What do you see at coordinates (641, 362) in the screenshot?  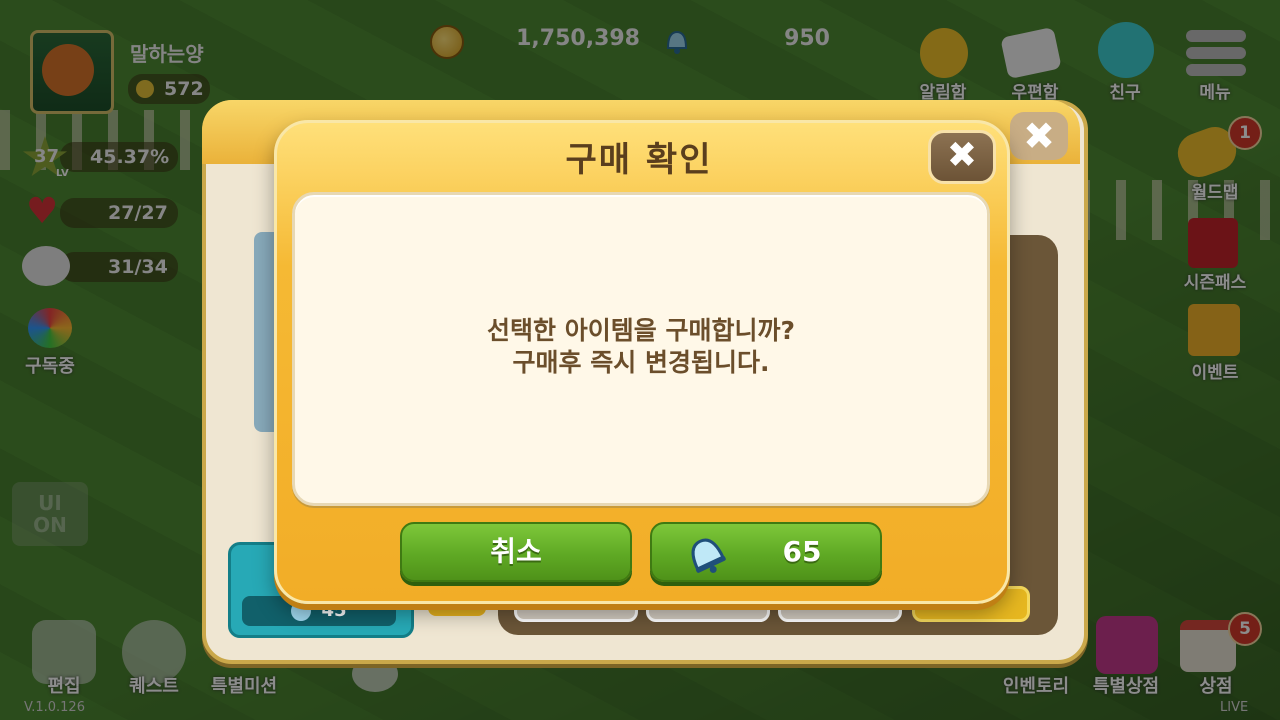 I see `dialog-message-line2: 구매후 즉시 변경됩니다.` at bounding box center [641, 362].